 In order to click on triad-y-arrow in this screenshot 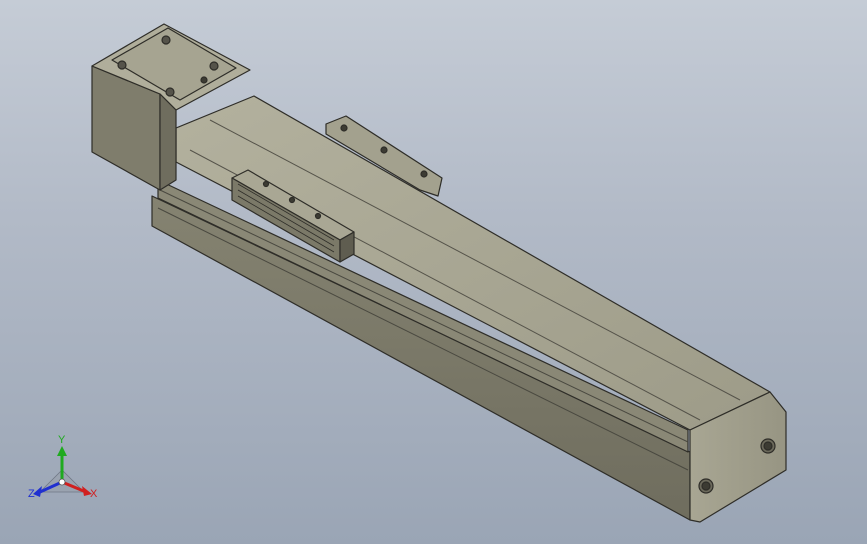, I will do `click(62, 451)`.